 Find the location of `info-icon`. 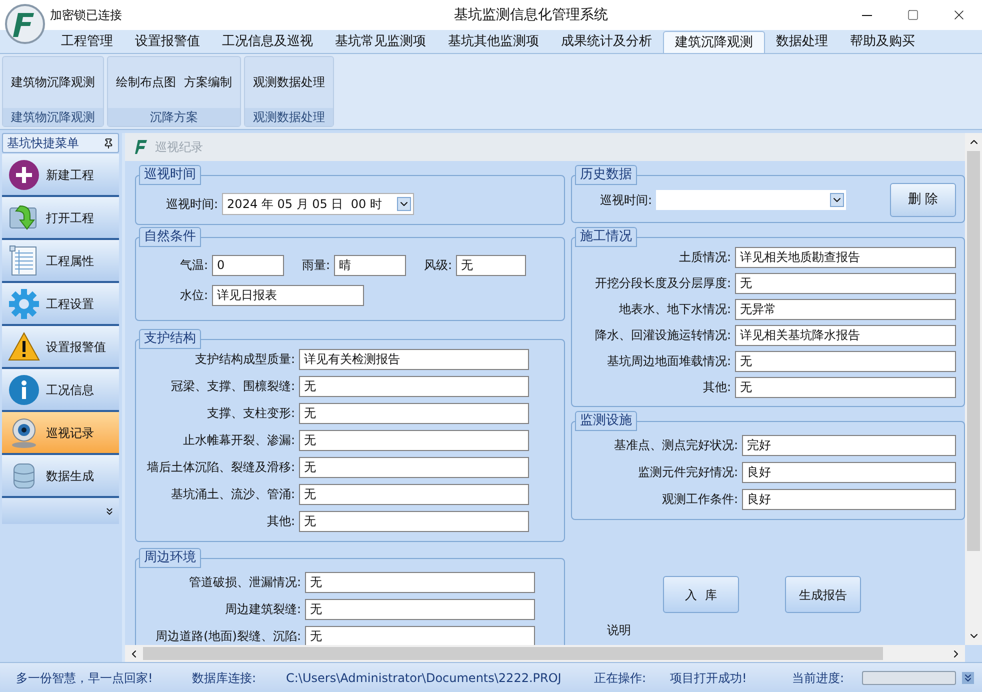

info-icon is located at coordinates (24, 390).